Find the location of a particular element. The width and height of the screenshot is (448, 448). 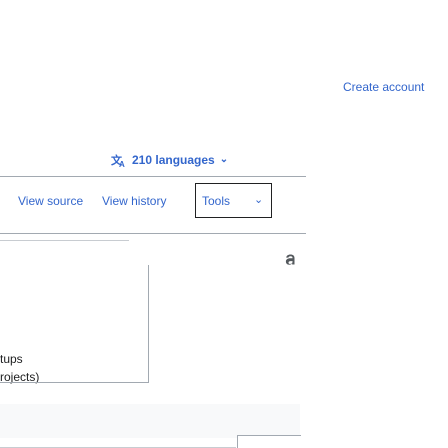

font-size-icon is located at coordinates (290, 260).